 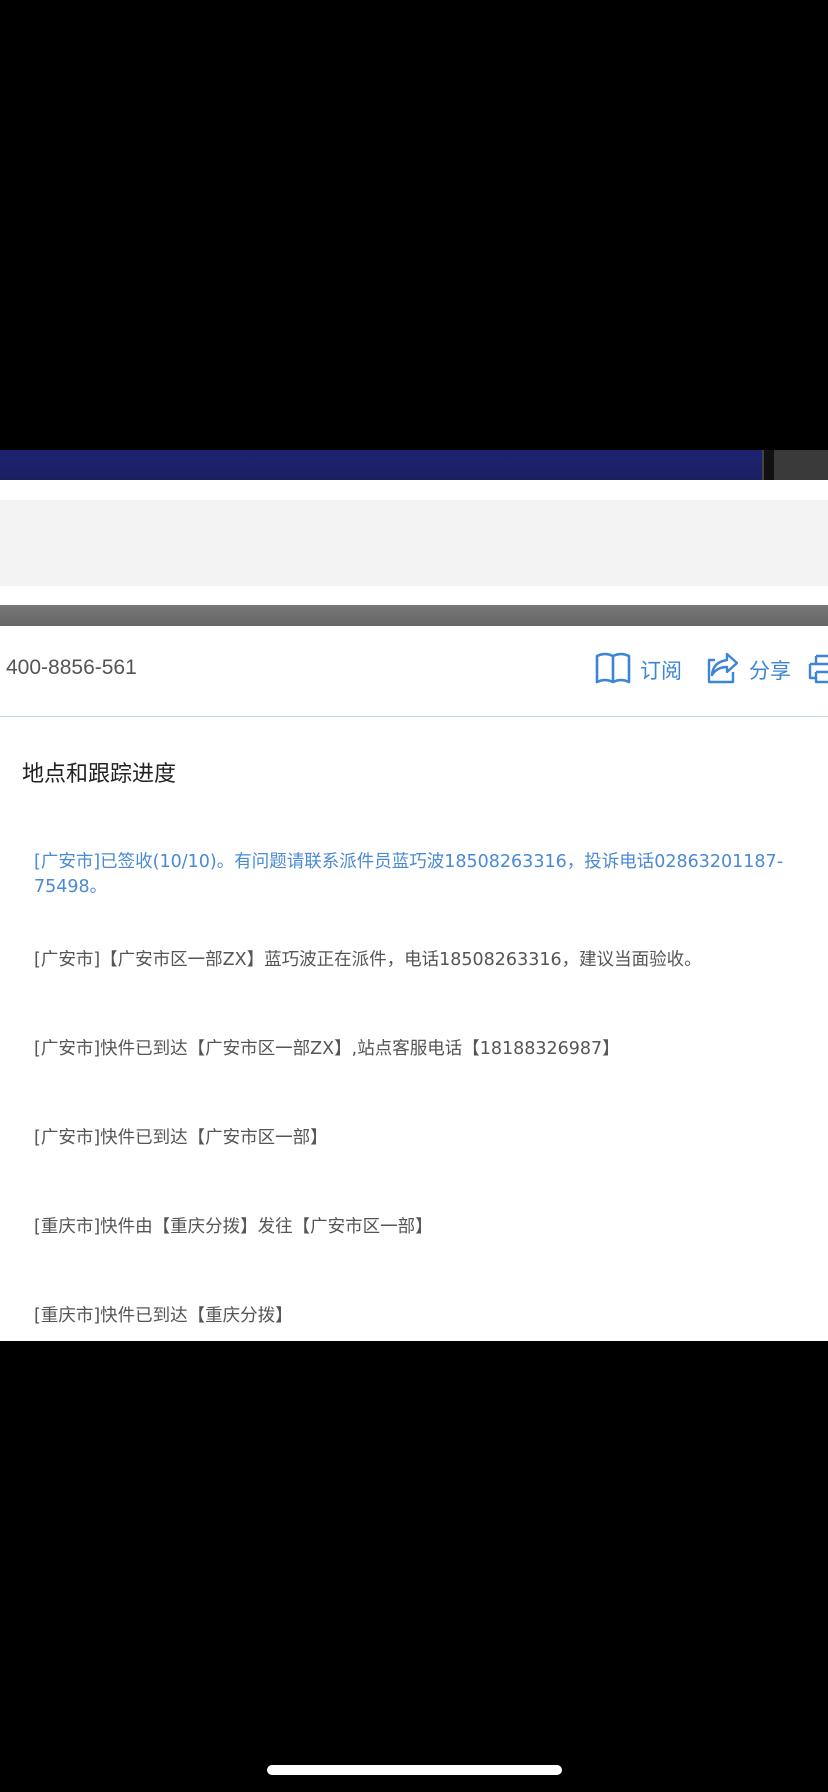 What do you see at coordinates (414, 615) in the screenshot?
I see `section-bar` at bounding box center [414, 615].